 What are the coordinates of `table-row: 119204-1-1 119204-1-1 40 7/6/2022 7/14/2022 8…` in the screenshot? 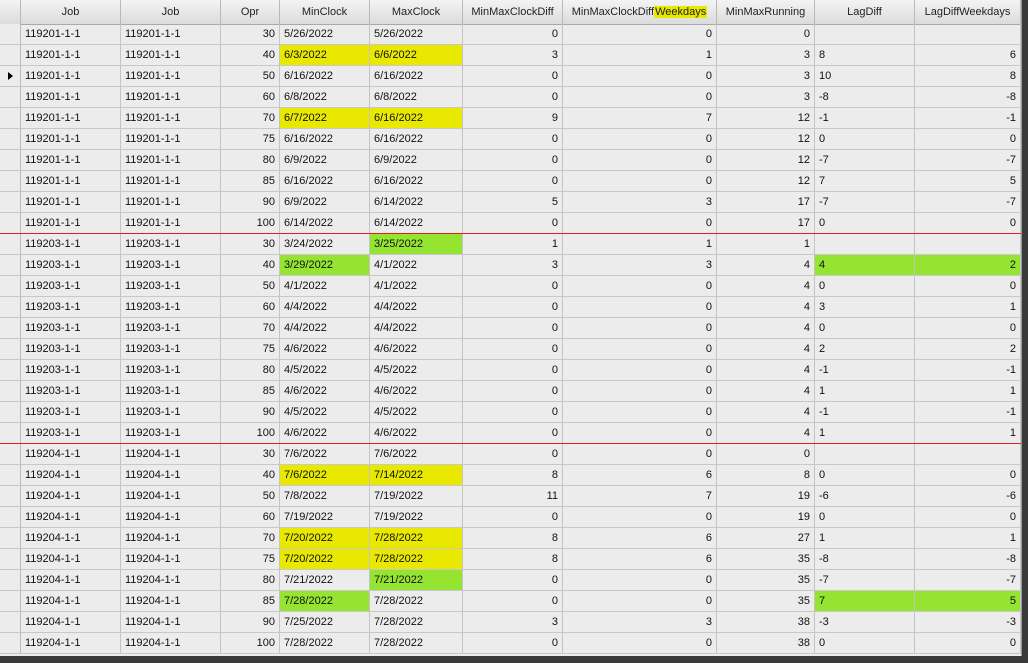 It's located at (510, 475).